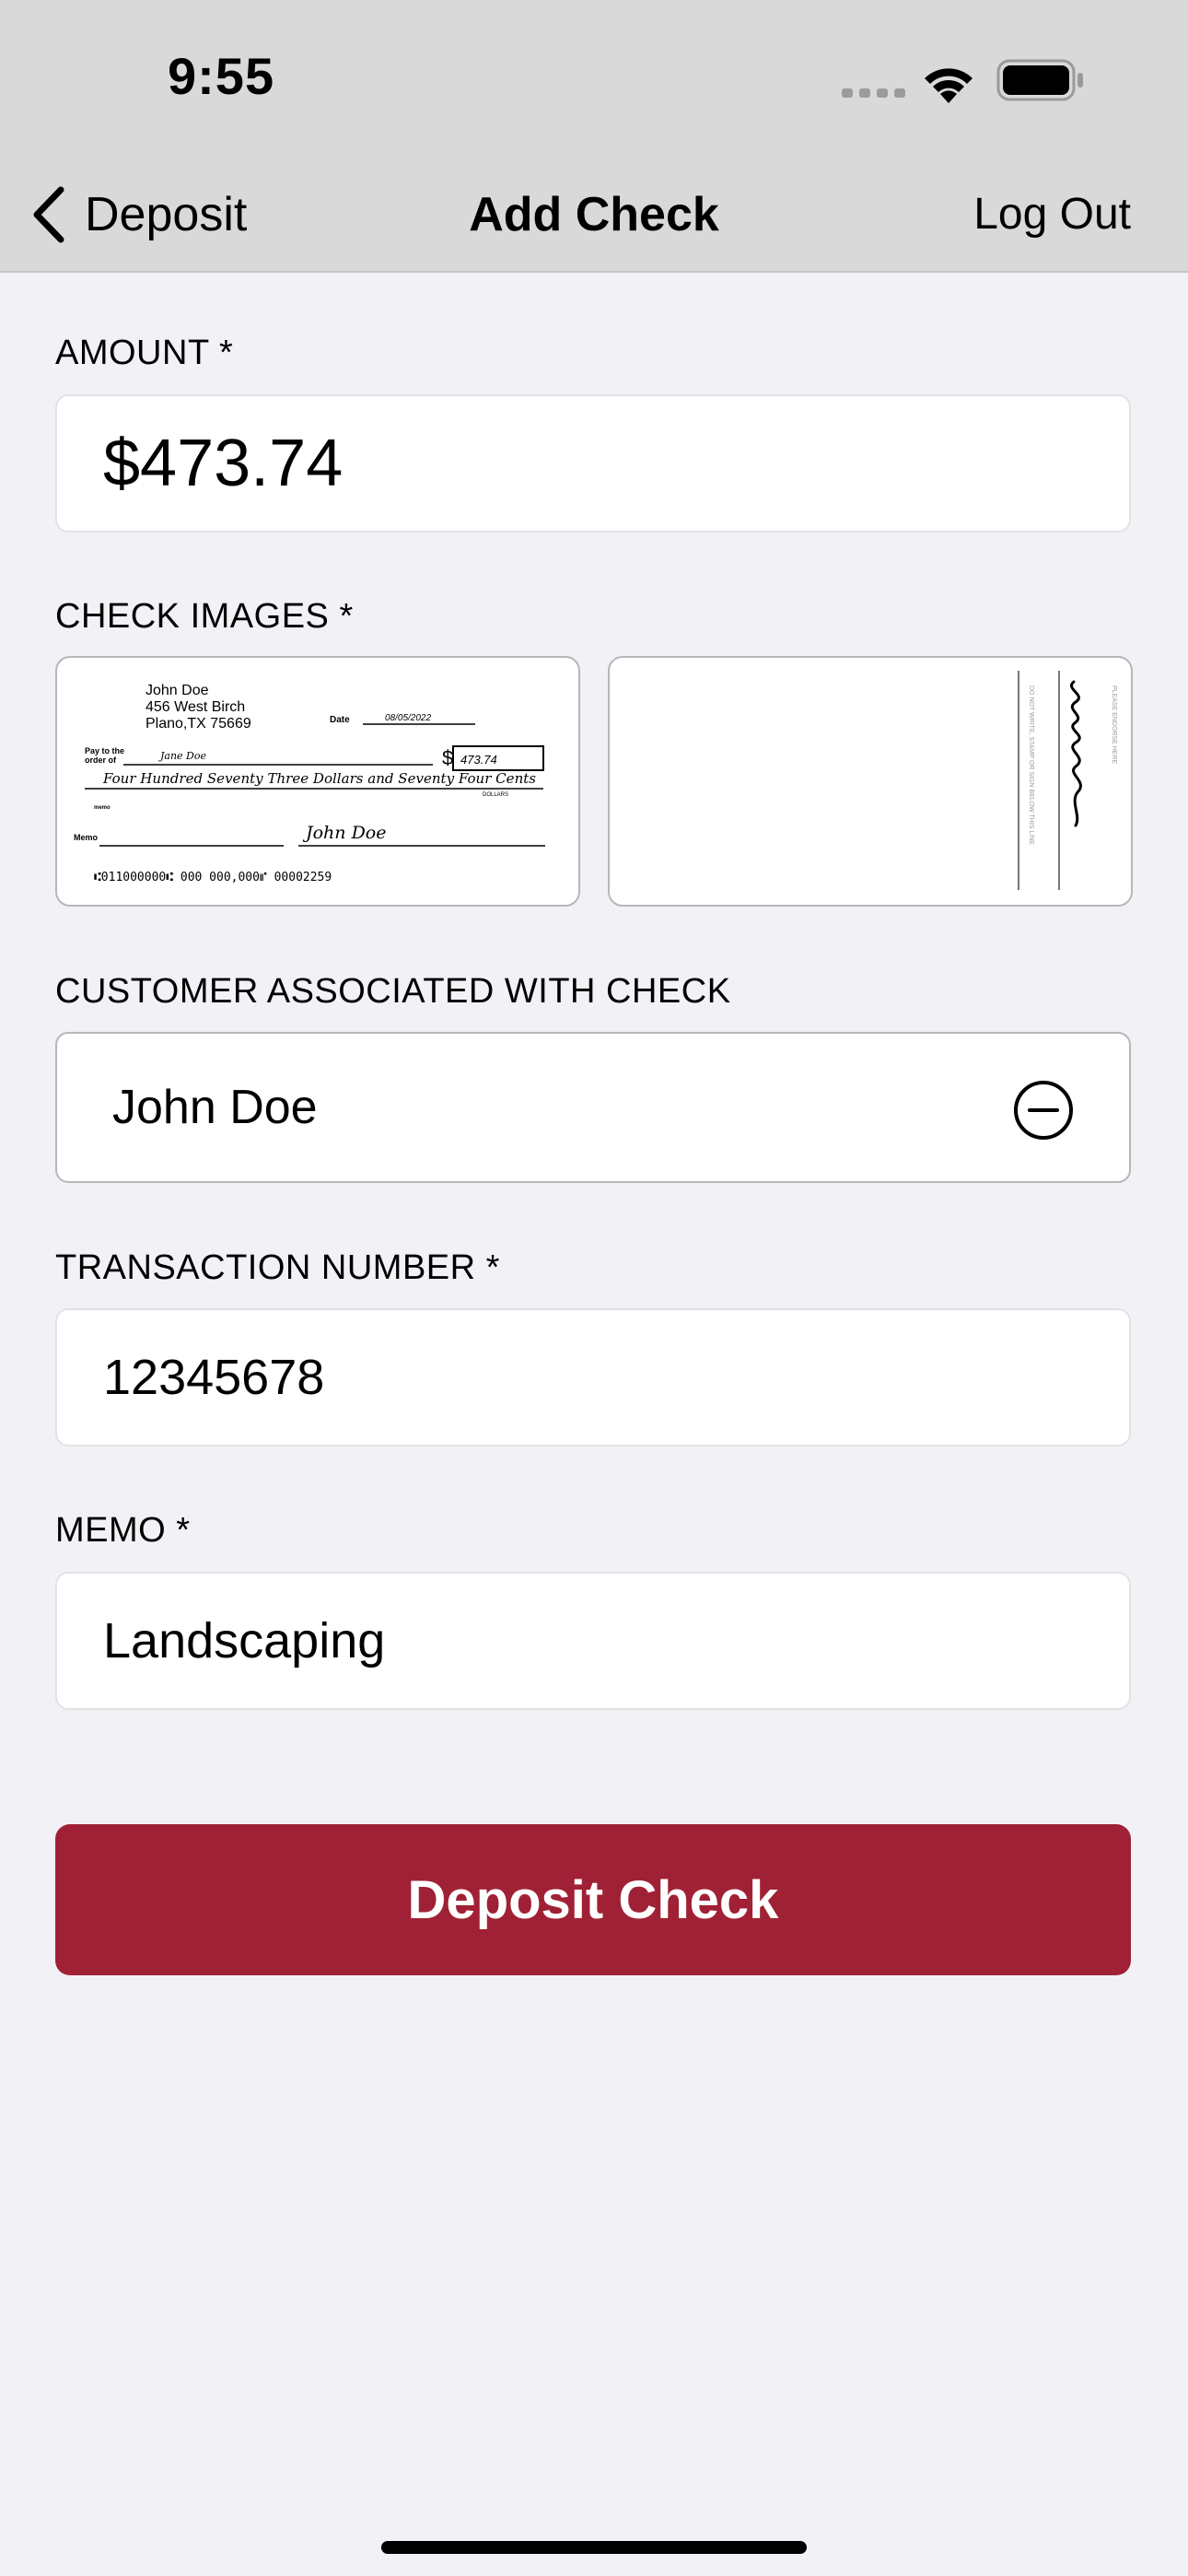 The height and width of the screenshot is (2576, 1188). I want to click on minus-circle-icon, so click(1043, 1110).